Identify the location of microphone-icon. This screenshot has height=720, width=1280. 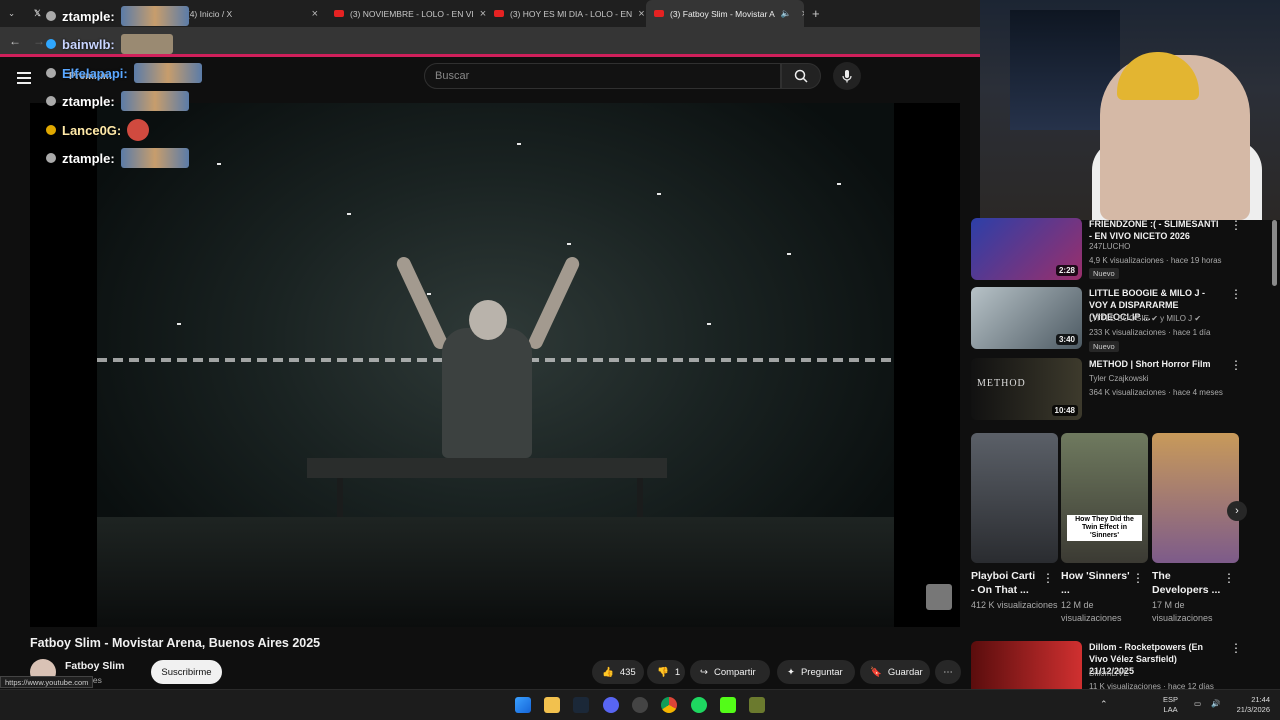
(847, 76).